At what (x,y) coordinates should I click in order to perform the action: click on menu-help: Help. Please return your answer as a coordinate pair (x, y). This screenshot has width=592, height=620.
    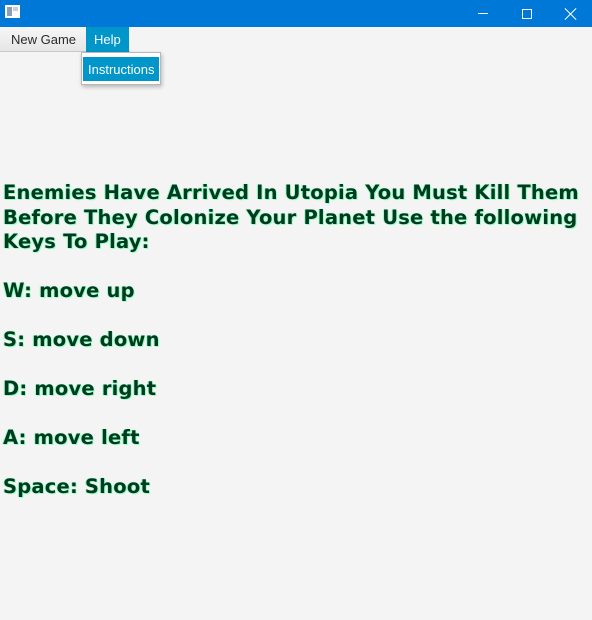
    Looking at the image, I should click on (107, 39).